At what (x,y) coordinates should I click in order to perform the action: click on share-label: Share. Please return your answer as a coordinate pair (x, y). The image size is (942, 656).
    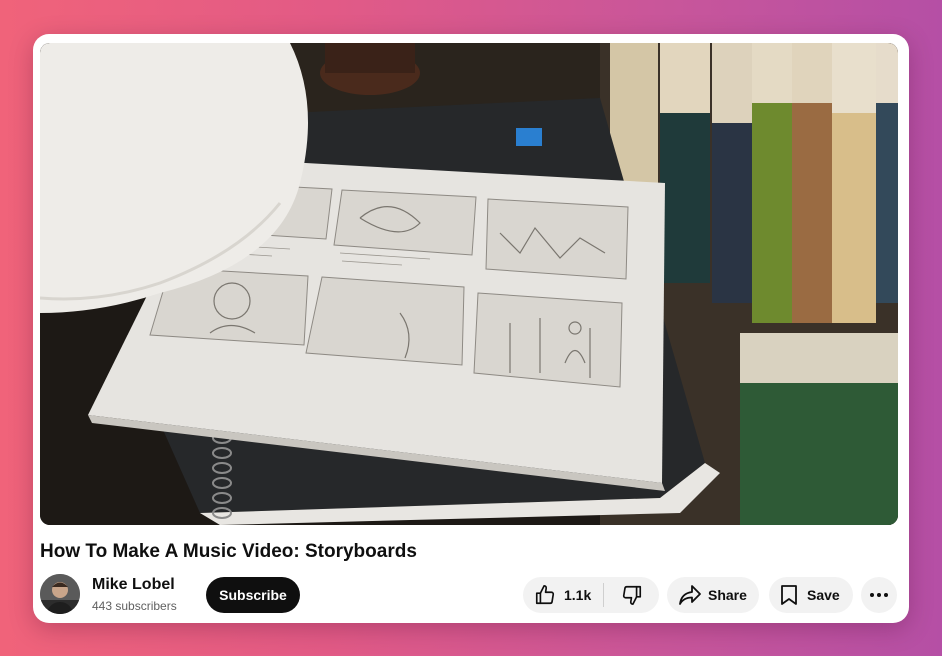
    Looking at the image, I should click on (727, 595).